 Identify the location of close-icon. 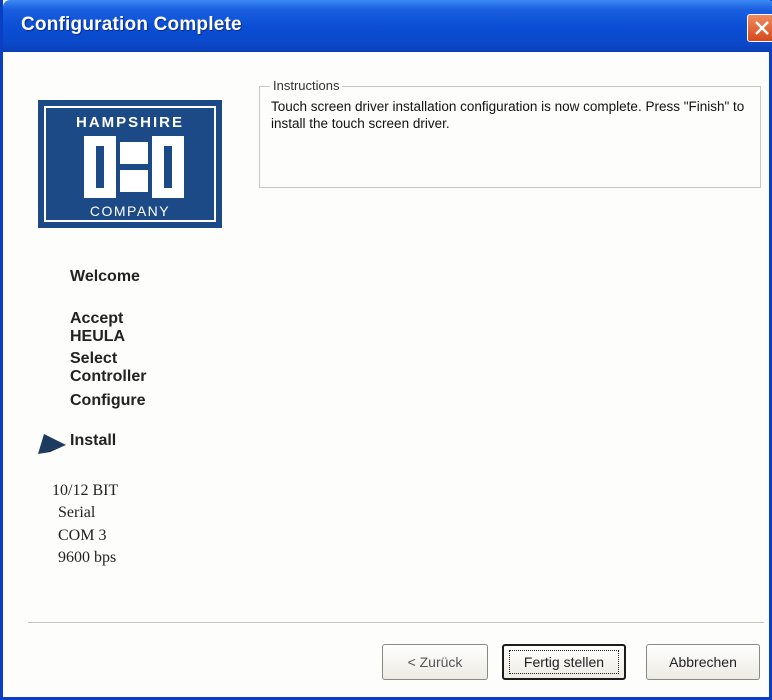
(762, 28).